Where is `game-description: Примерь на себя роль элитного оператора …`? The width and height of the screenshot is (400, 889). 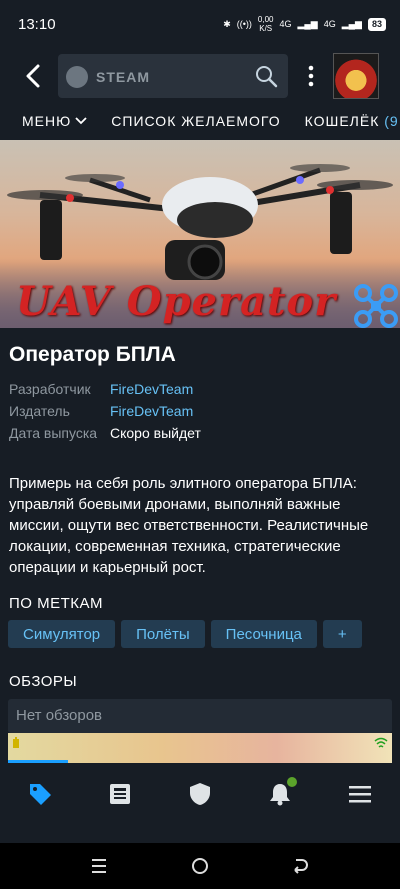 game-description: Примерь на себя роль элитного оператора … is located at coordinates (189, 525).